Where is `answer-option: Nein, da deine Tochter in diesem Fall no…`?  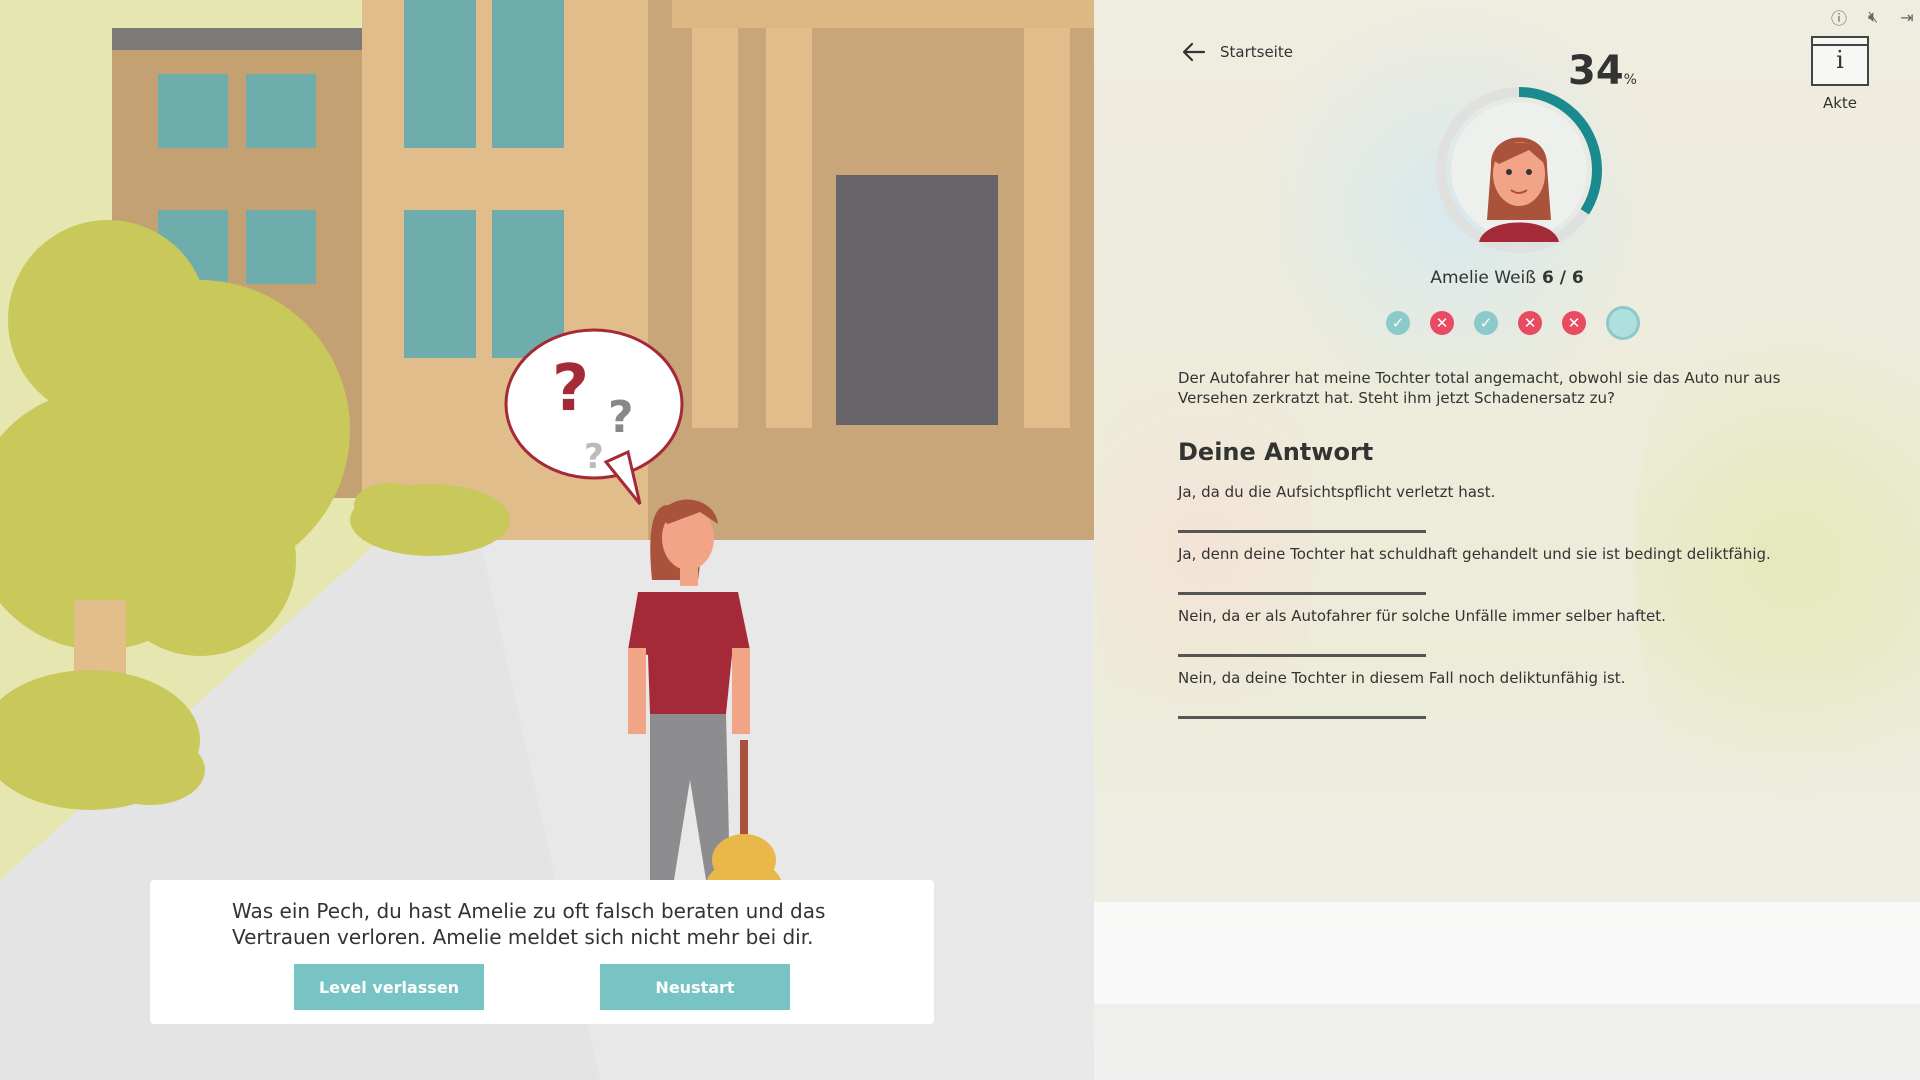 answer-option: Nein, da deine Tochter in diesem Fall no… is located at coordinates (1518, 699).